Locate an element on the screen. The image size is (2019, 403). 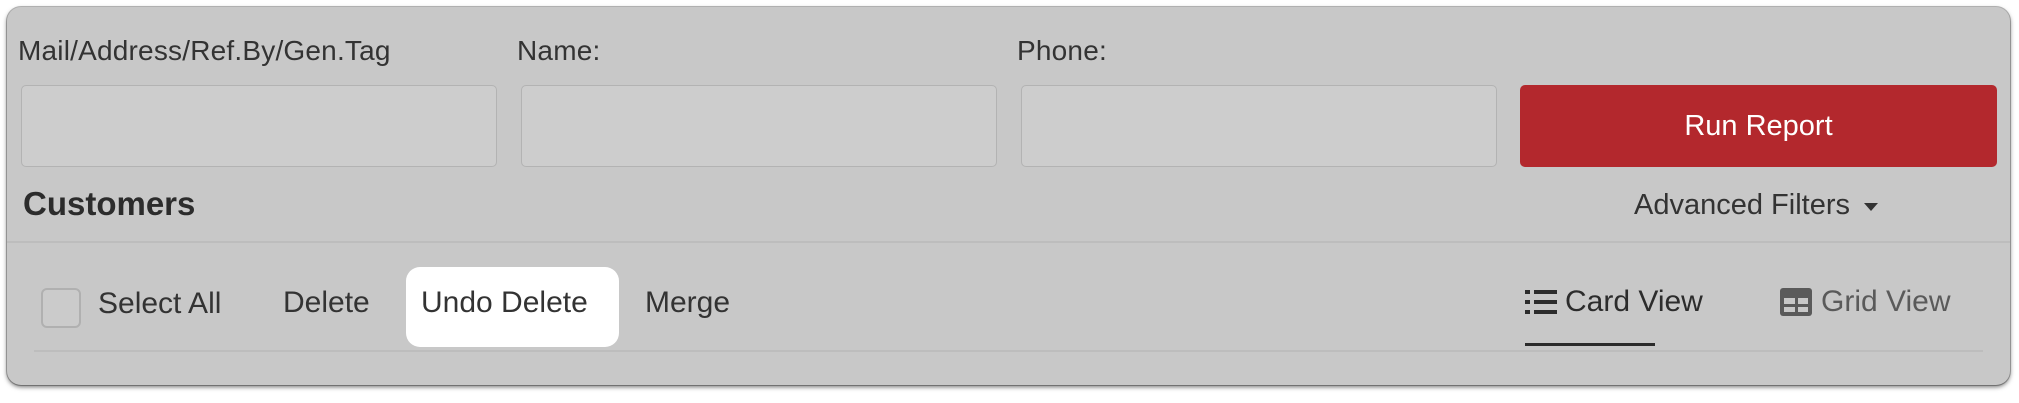
run-report-label: Run Report is located at coordinates (1758, 125).